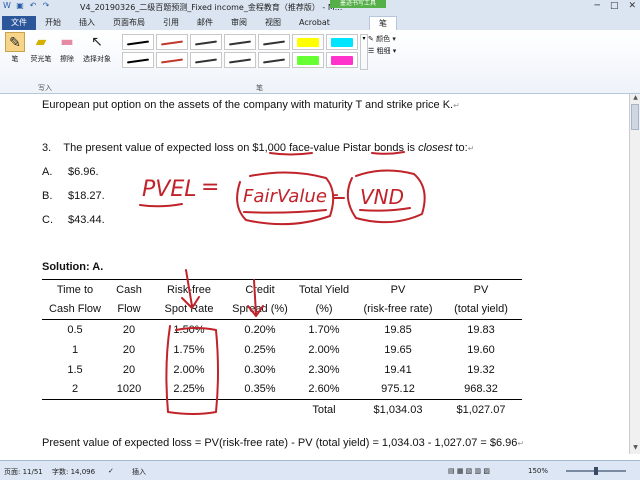 This screenshot has height=480, width=640. Describe the element at coordinates (189, 329) in the screenshot. I see `table-cell: 1.50%` at that location.